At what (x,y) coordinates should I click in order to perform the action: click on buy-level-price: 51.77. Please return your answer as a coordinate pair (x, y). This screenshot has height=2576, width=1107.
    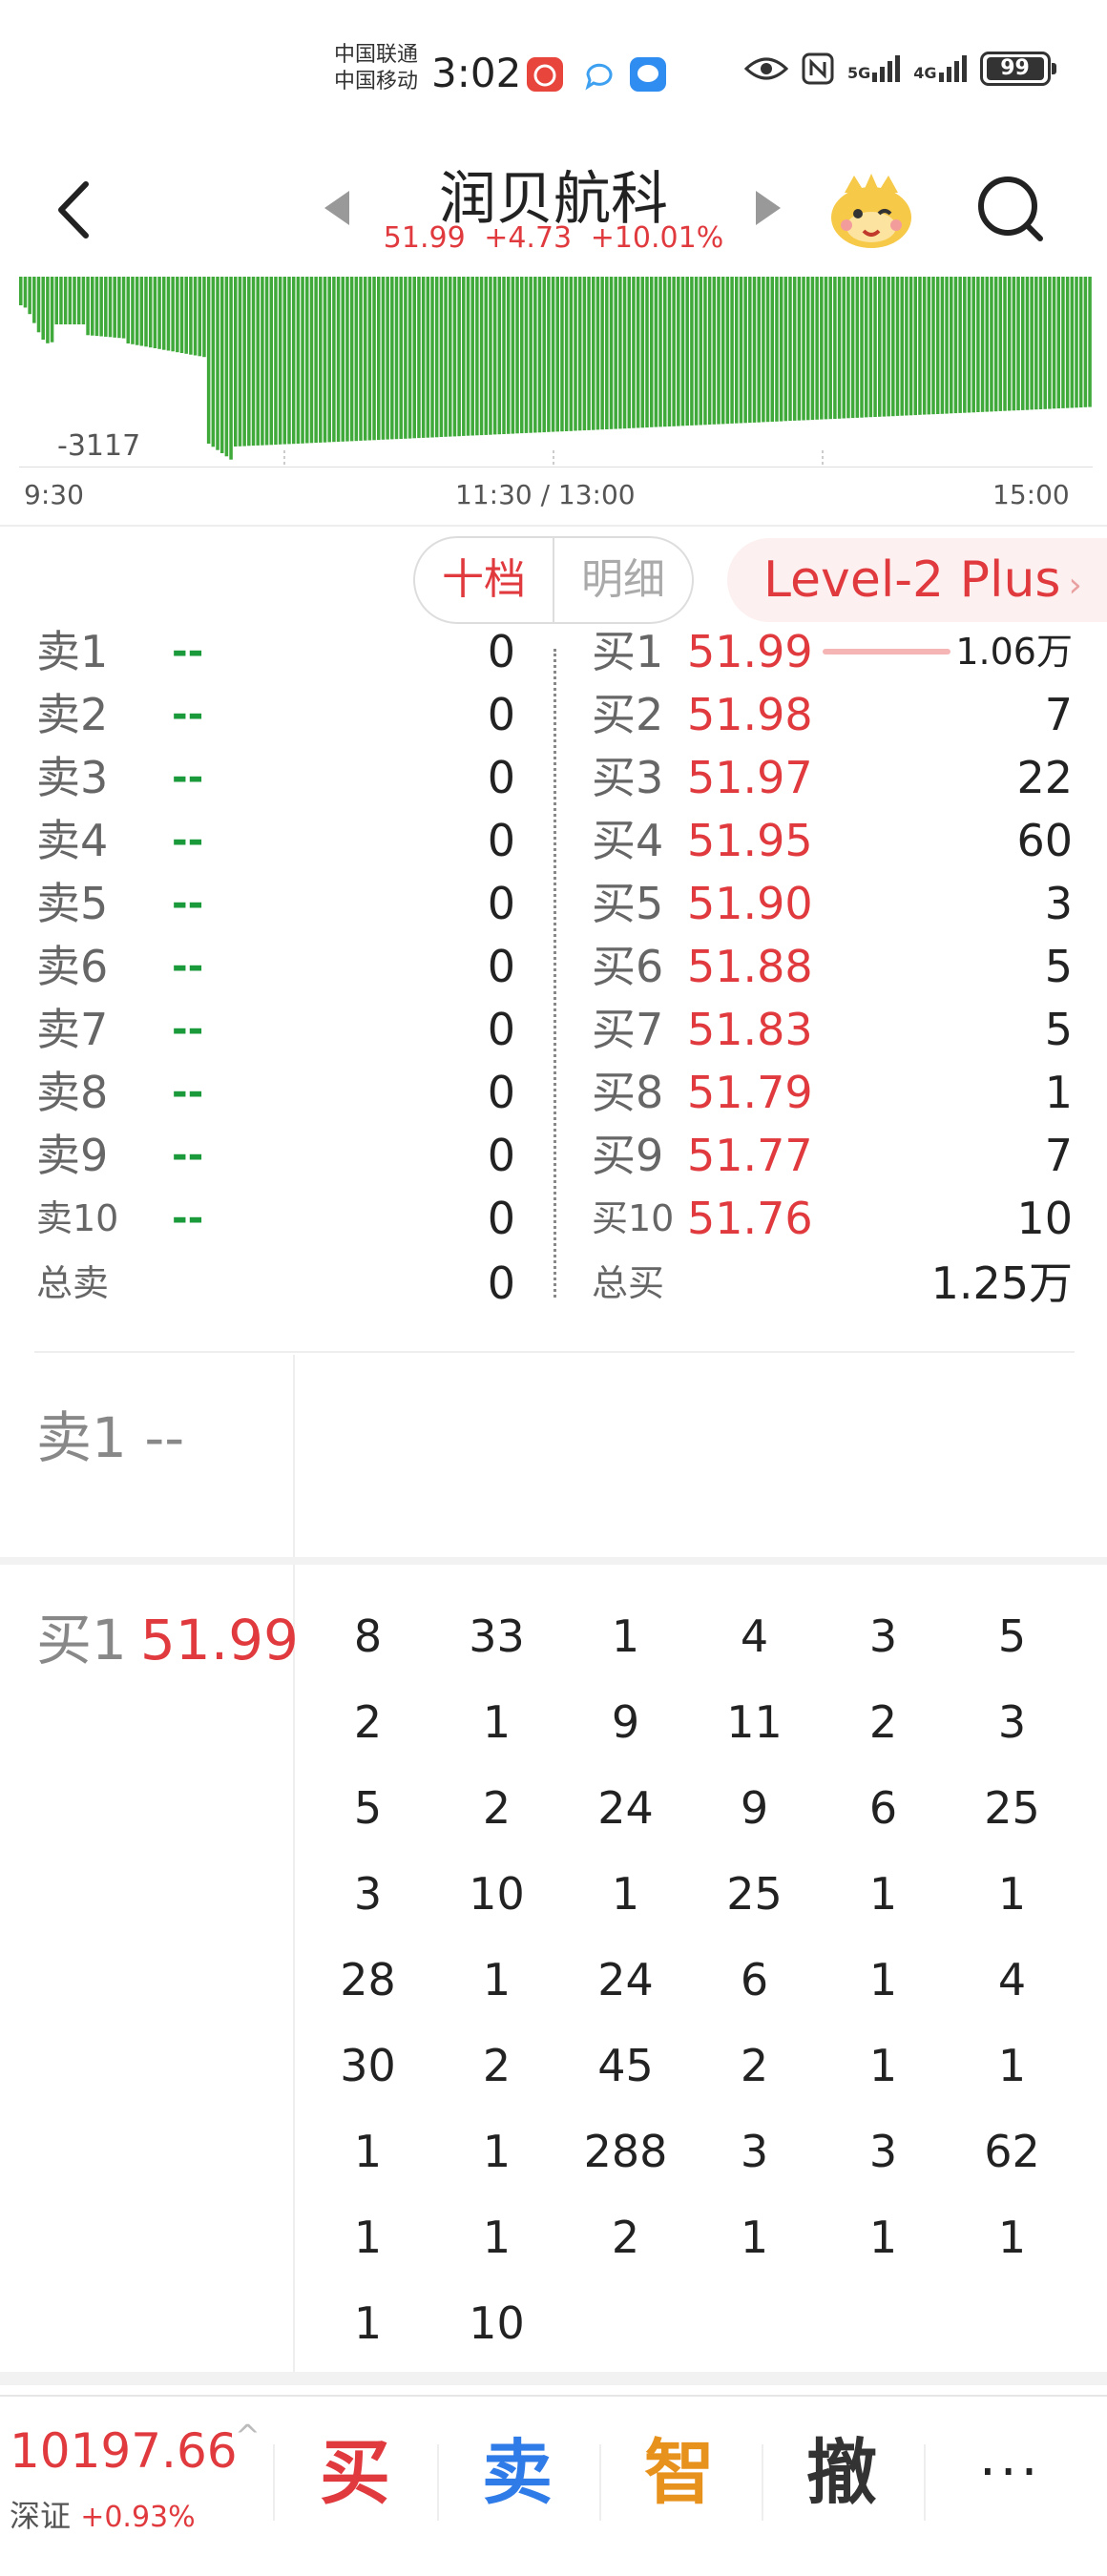
    Looking at the image, I should click on (750, 1155).